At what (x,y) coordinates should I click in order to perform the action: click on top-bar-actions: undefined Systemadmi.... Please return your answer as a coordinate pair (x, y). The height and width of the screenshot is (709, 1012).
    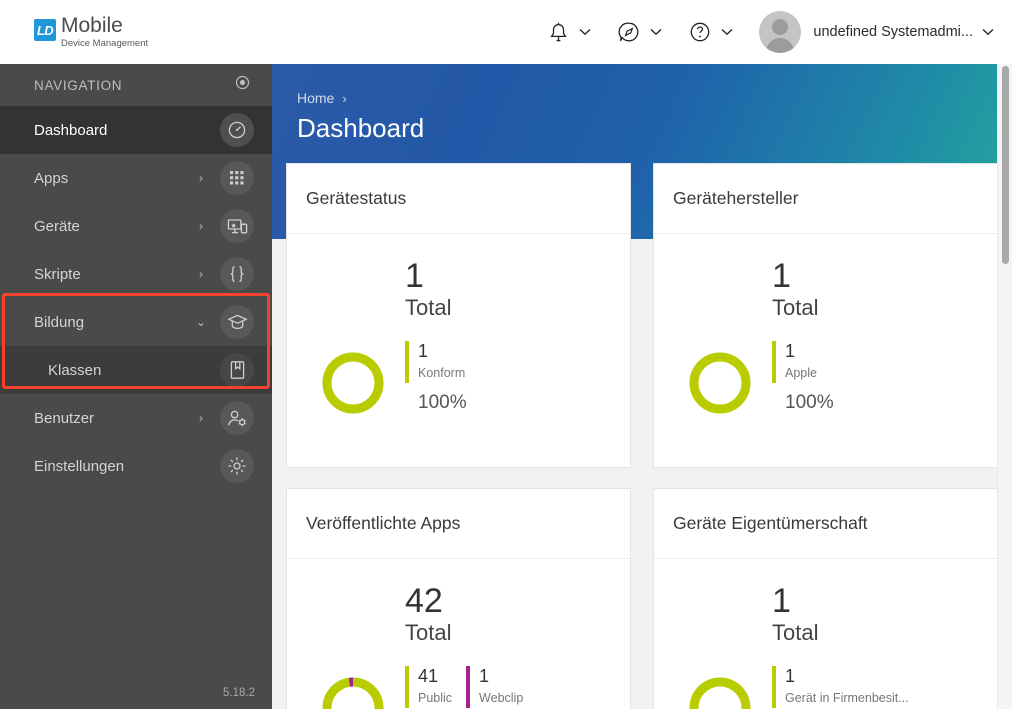
    Looking at the image, I should click on (757, 32).